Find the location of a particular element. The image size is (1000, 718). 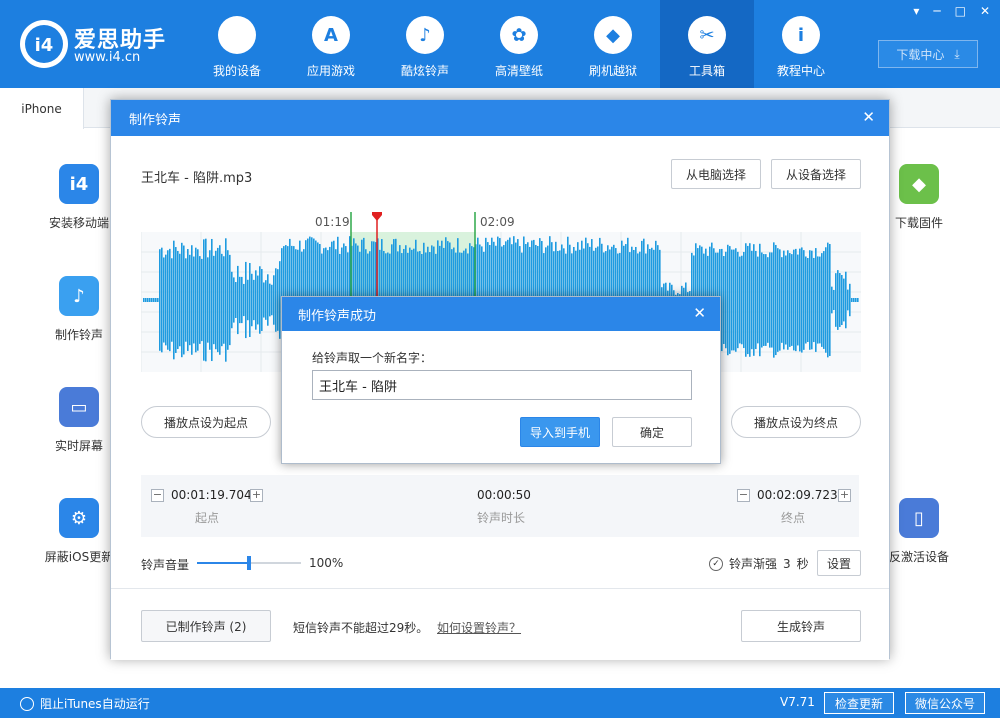

monitor-icon: ▭ is located at coordinates (79, 407).